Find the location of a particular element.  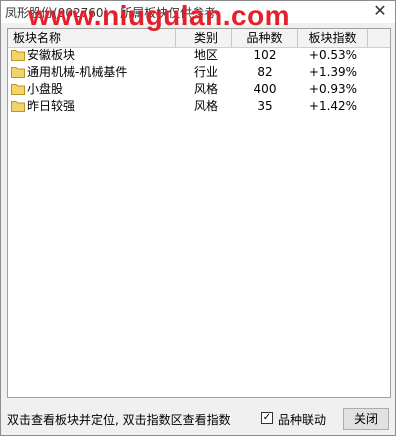

sector-index-change: +0.93% is located at coordinates (333, 89).